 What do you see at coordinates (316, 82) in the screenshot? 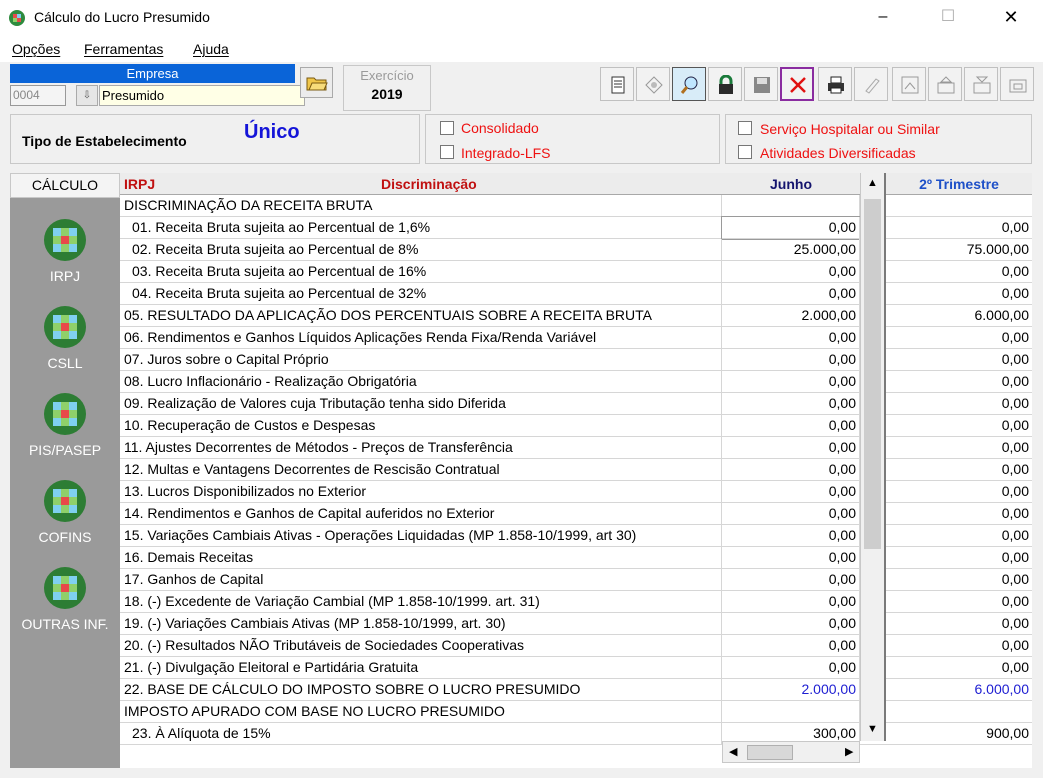
I see `open-folder-button` at bounding box center [316, 82].